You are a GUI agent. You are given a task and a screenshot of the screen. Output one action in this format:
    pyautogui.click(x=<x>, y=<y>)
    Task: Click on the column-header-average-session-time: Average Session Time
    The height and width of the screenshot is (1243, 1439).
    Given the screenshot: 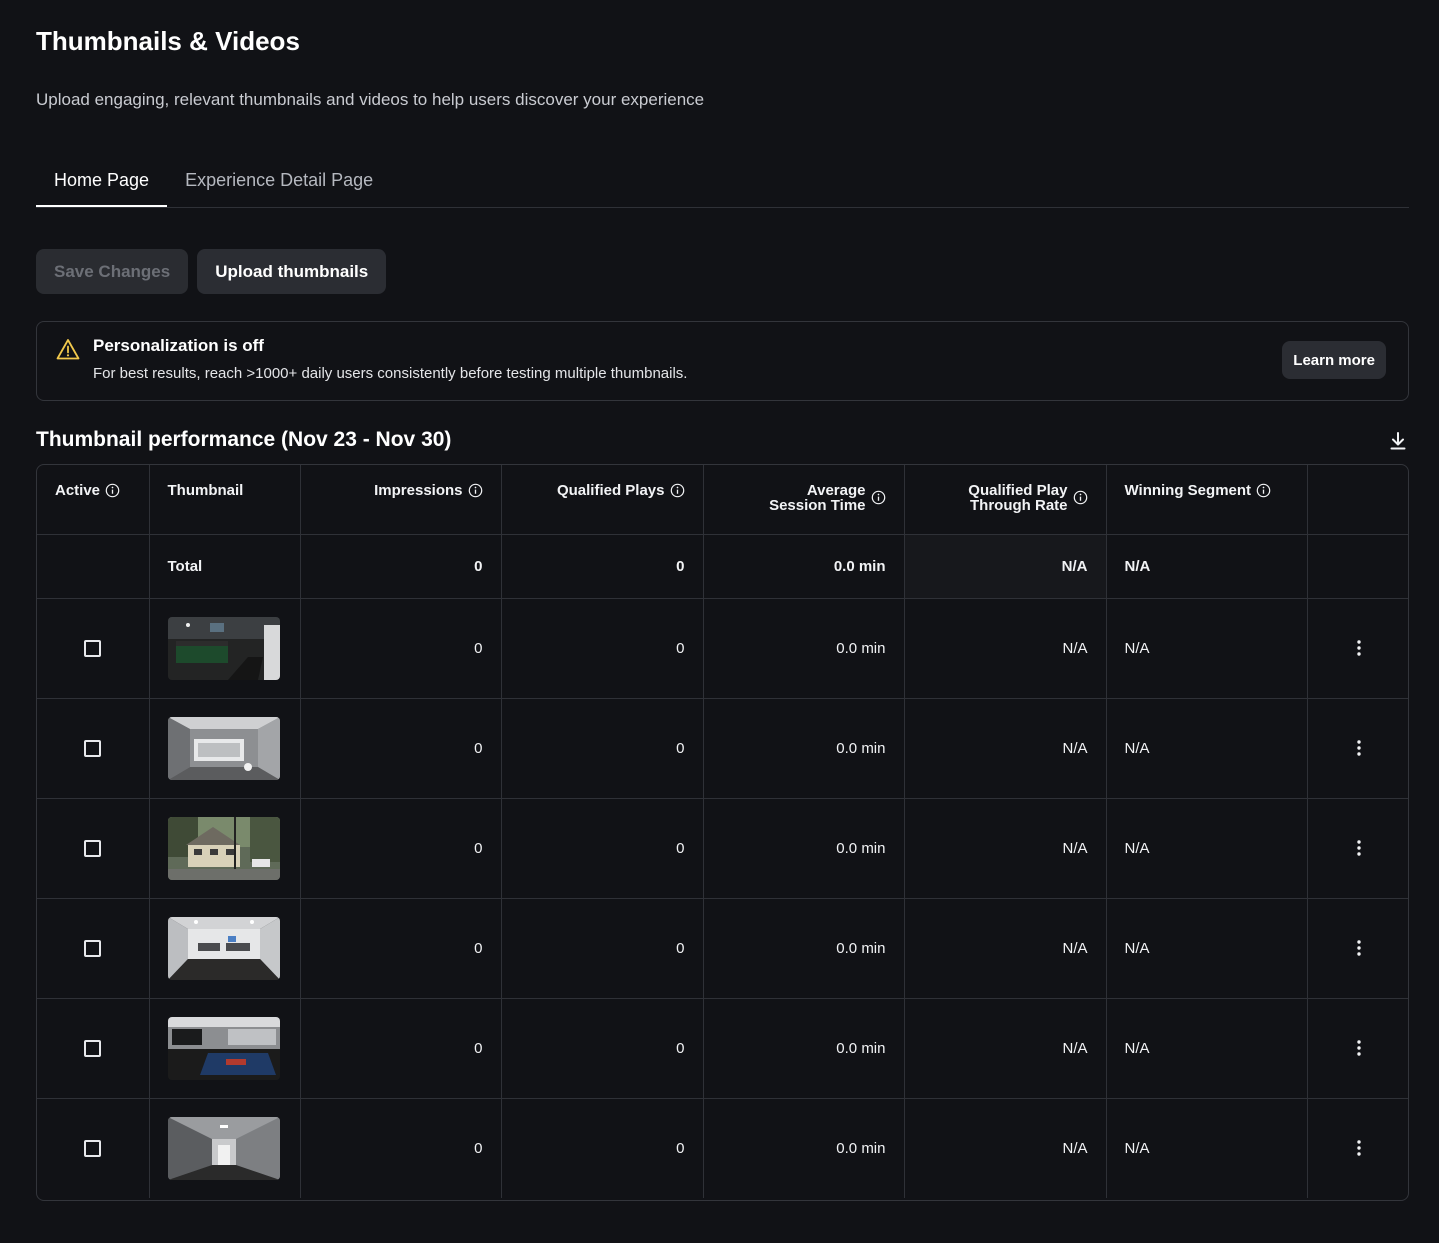 What is the action you would take?
    pyautogui.click(x=804, y=500)
    